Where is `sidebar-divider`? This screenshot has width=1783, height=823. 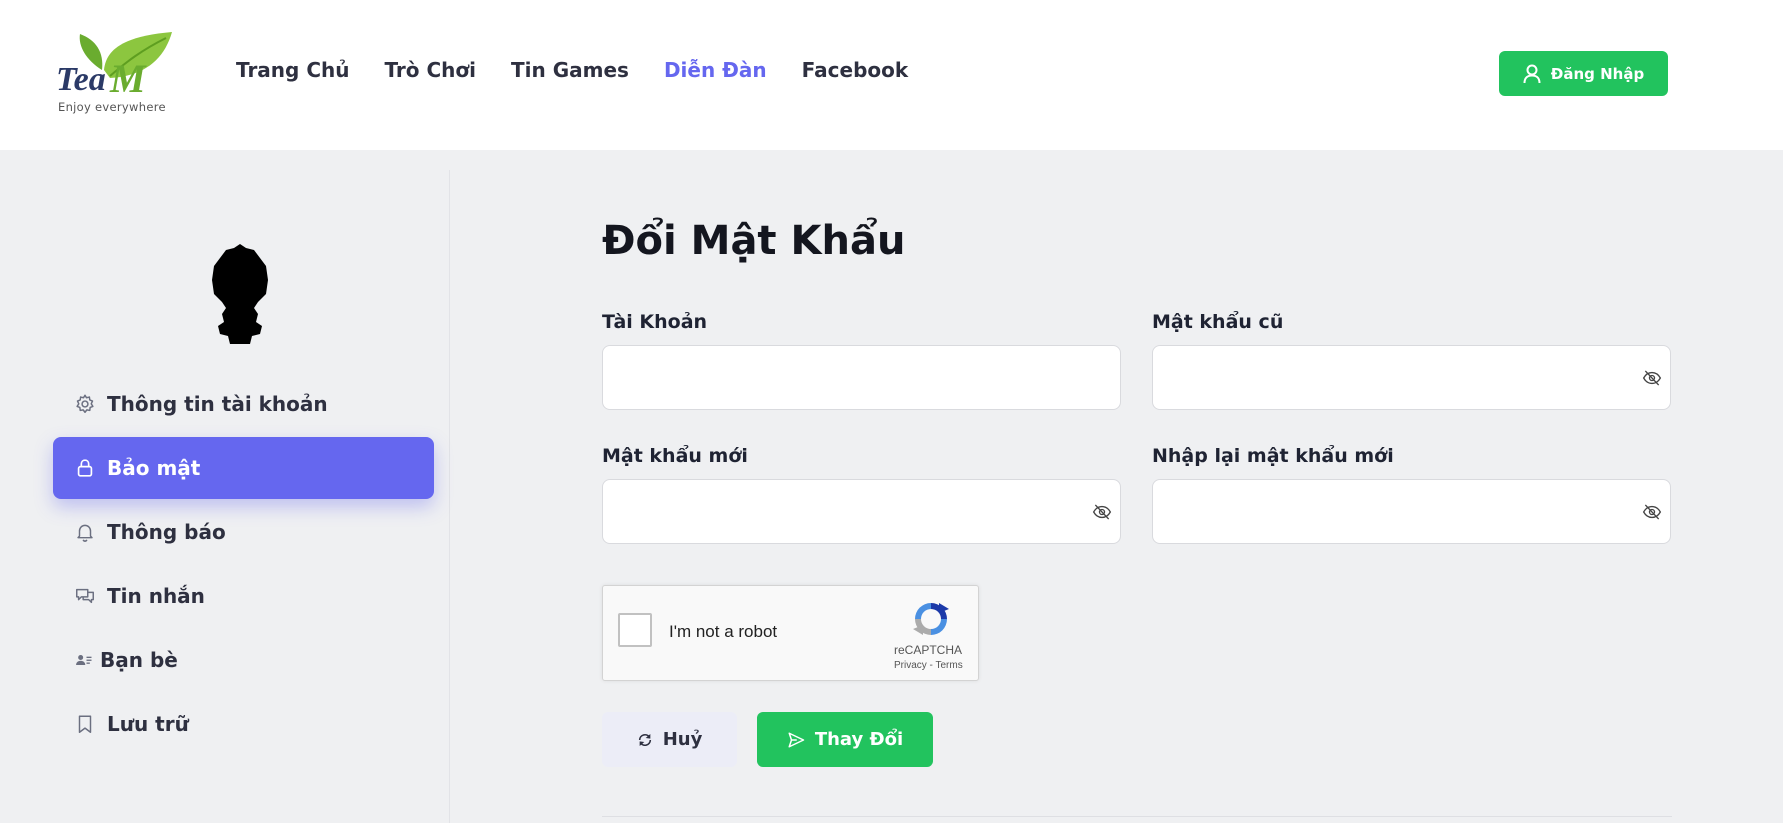 sidebar-divider is located at coordinates (449, 496).